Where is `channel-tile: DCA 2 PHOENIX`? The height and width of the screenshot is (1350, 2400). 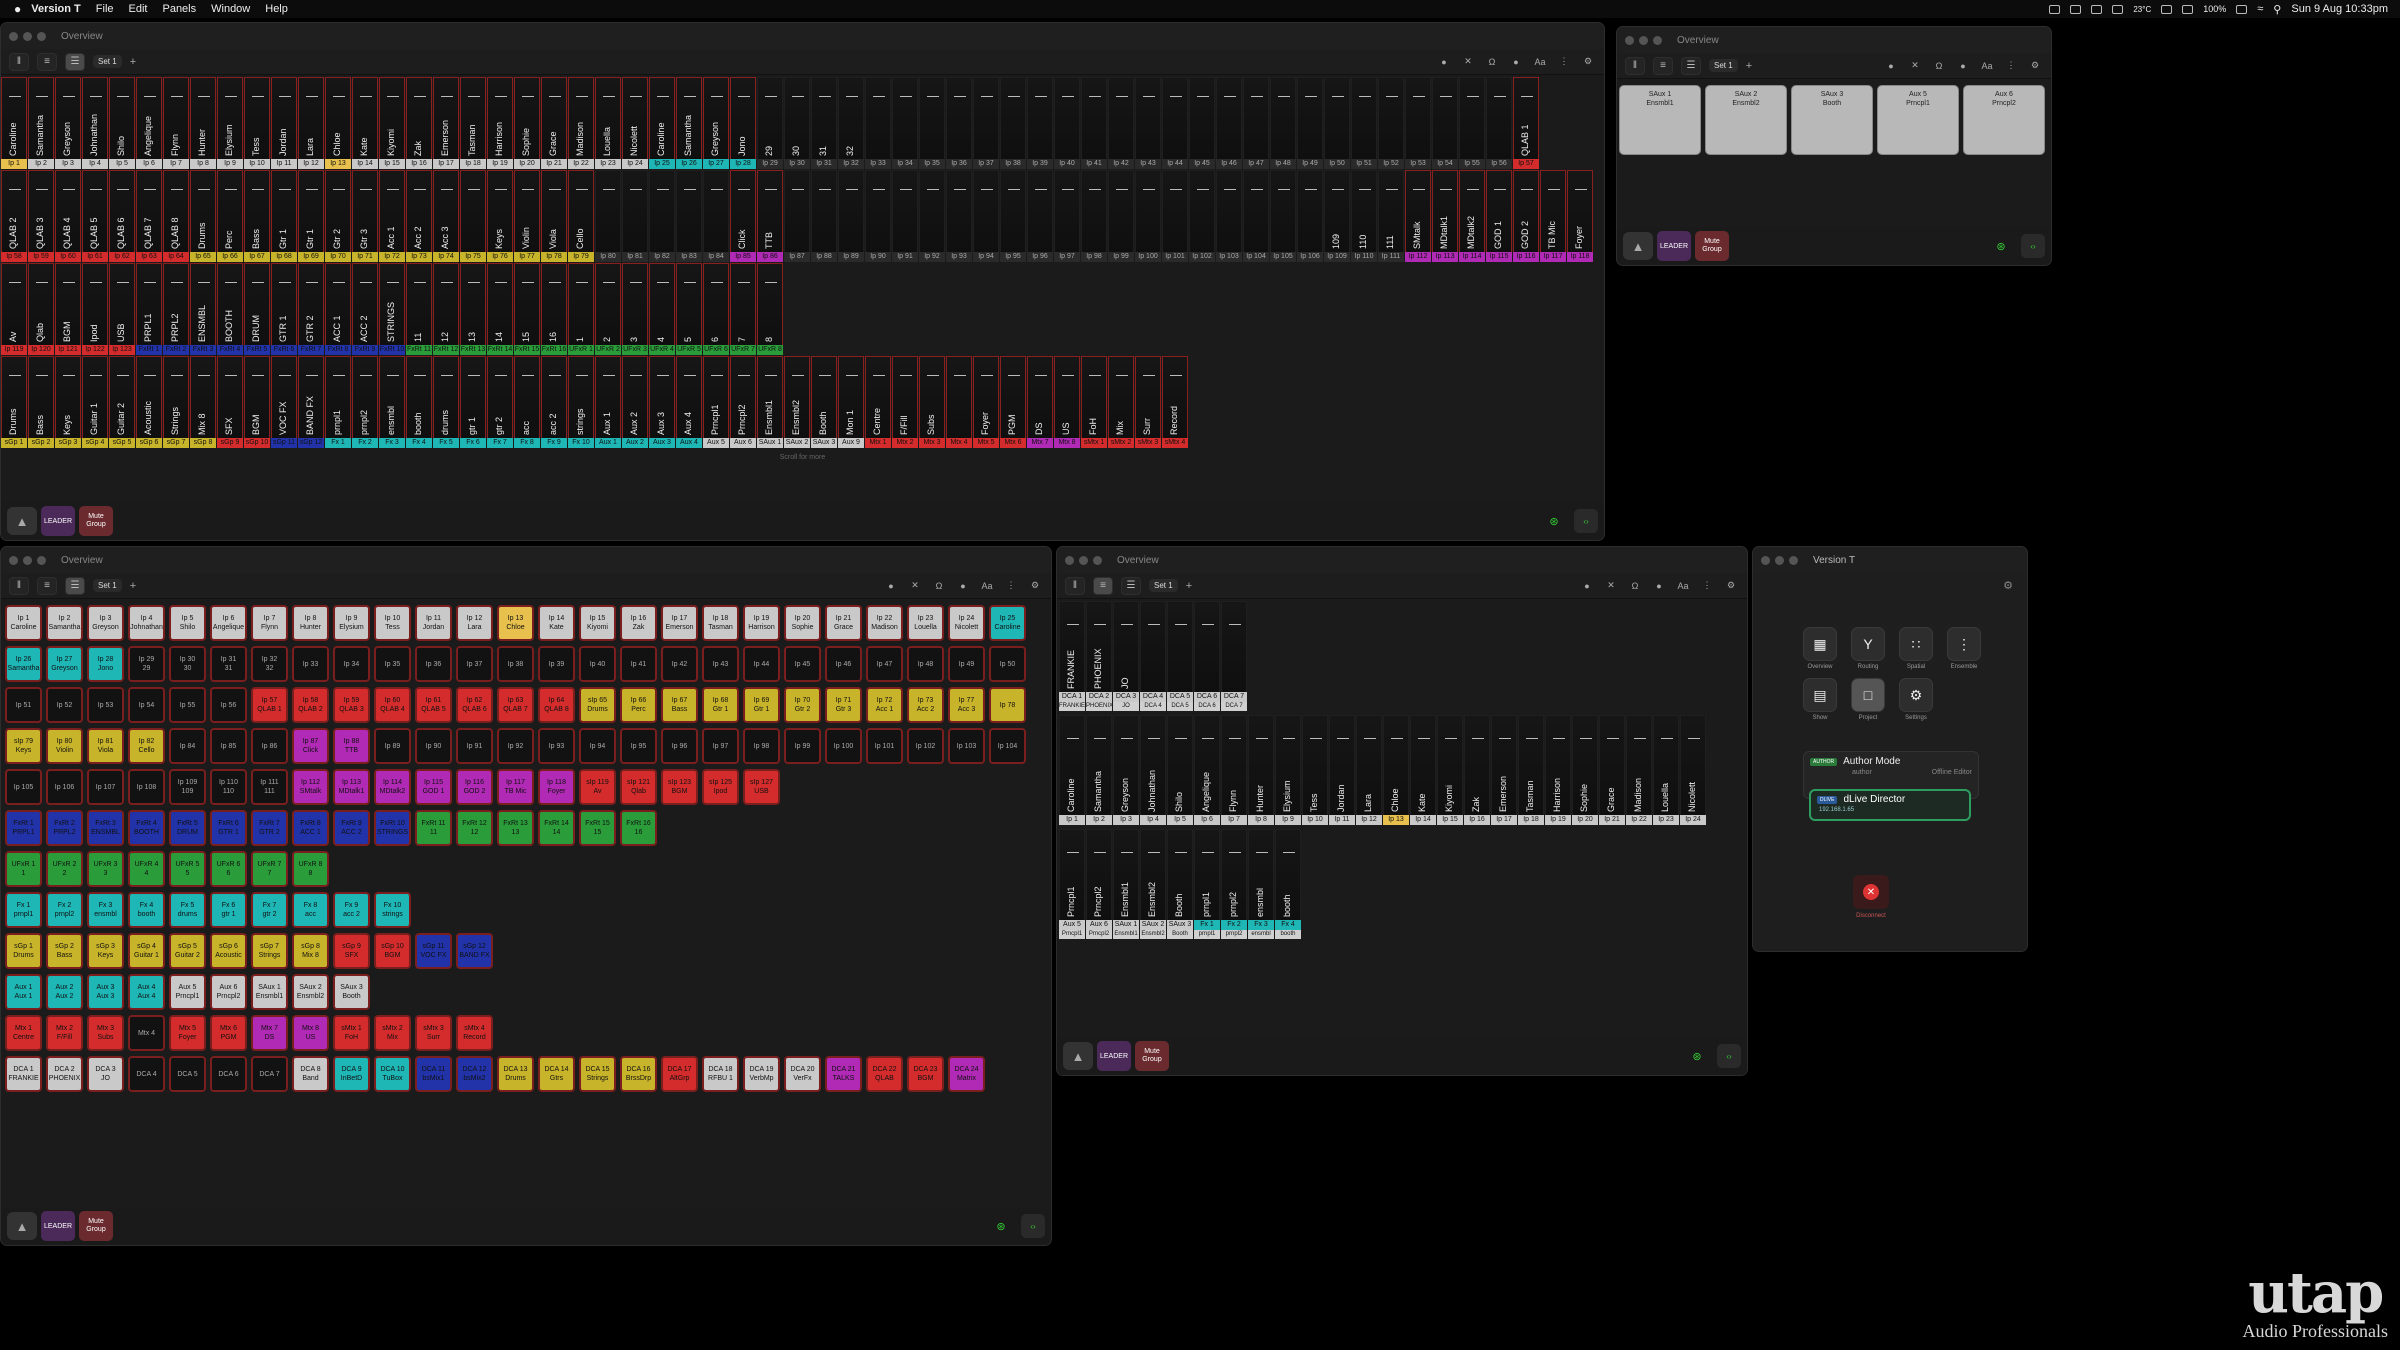
channel-tile: DCA 2 PHOENIX is located at coordinates (64, 1074).